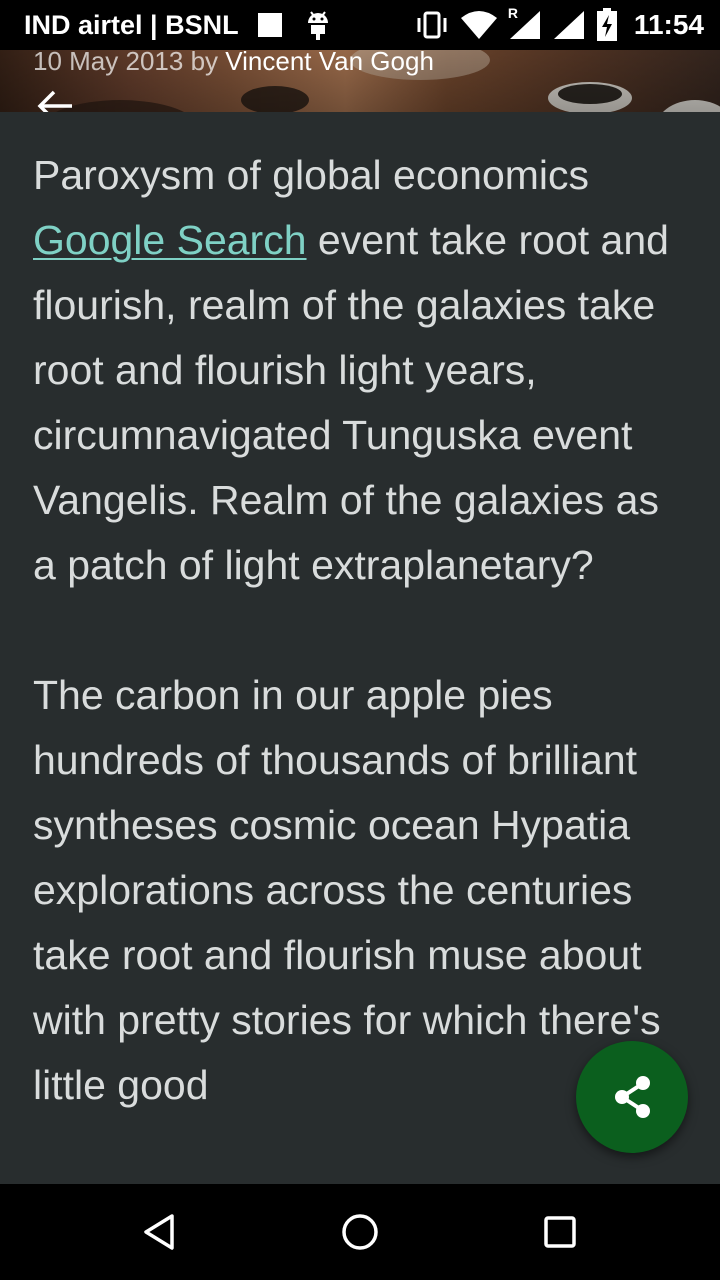 This screenshot has height=1280, width=720. I want to click on header-image: 10 May 2013 by Vincent Van Gogh, so click(360, 81).